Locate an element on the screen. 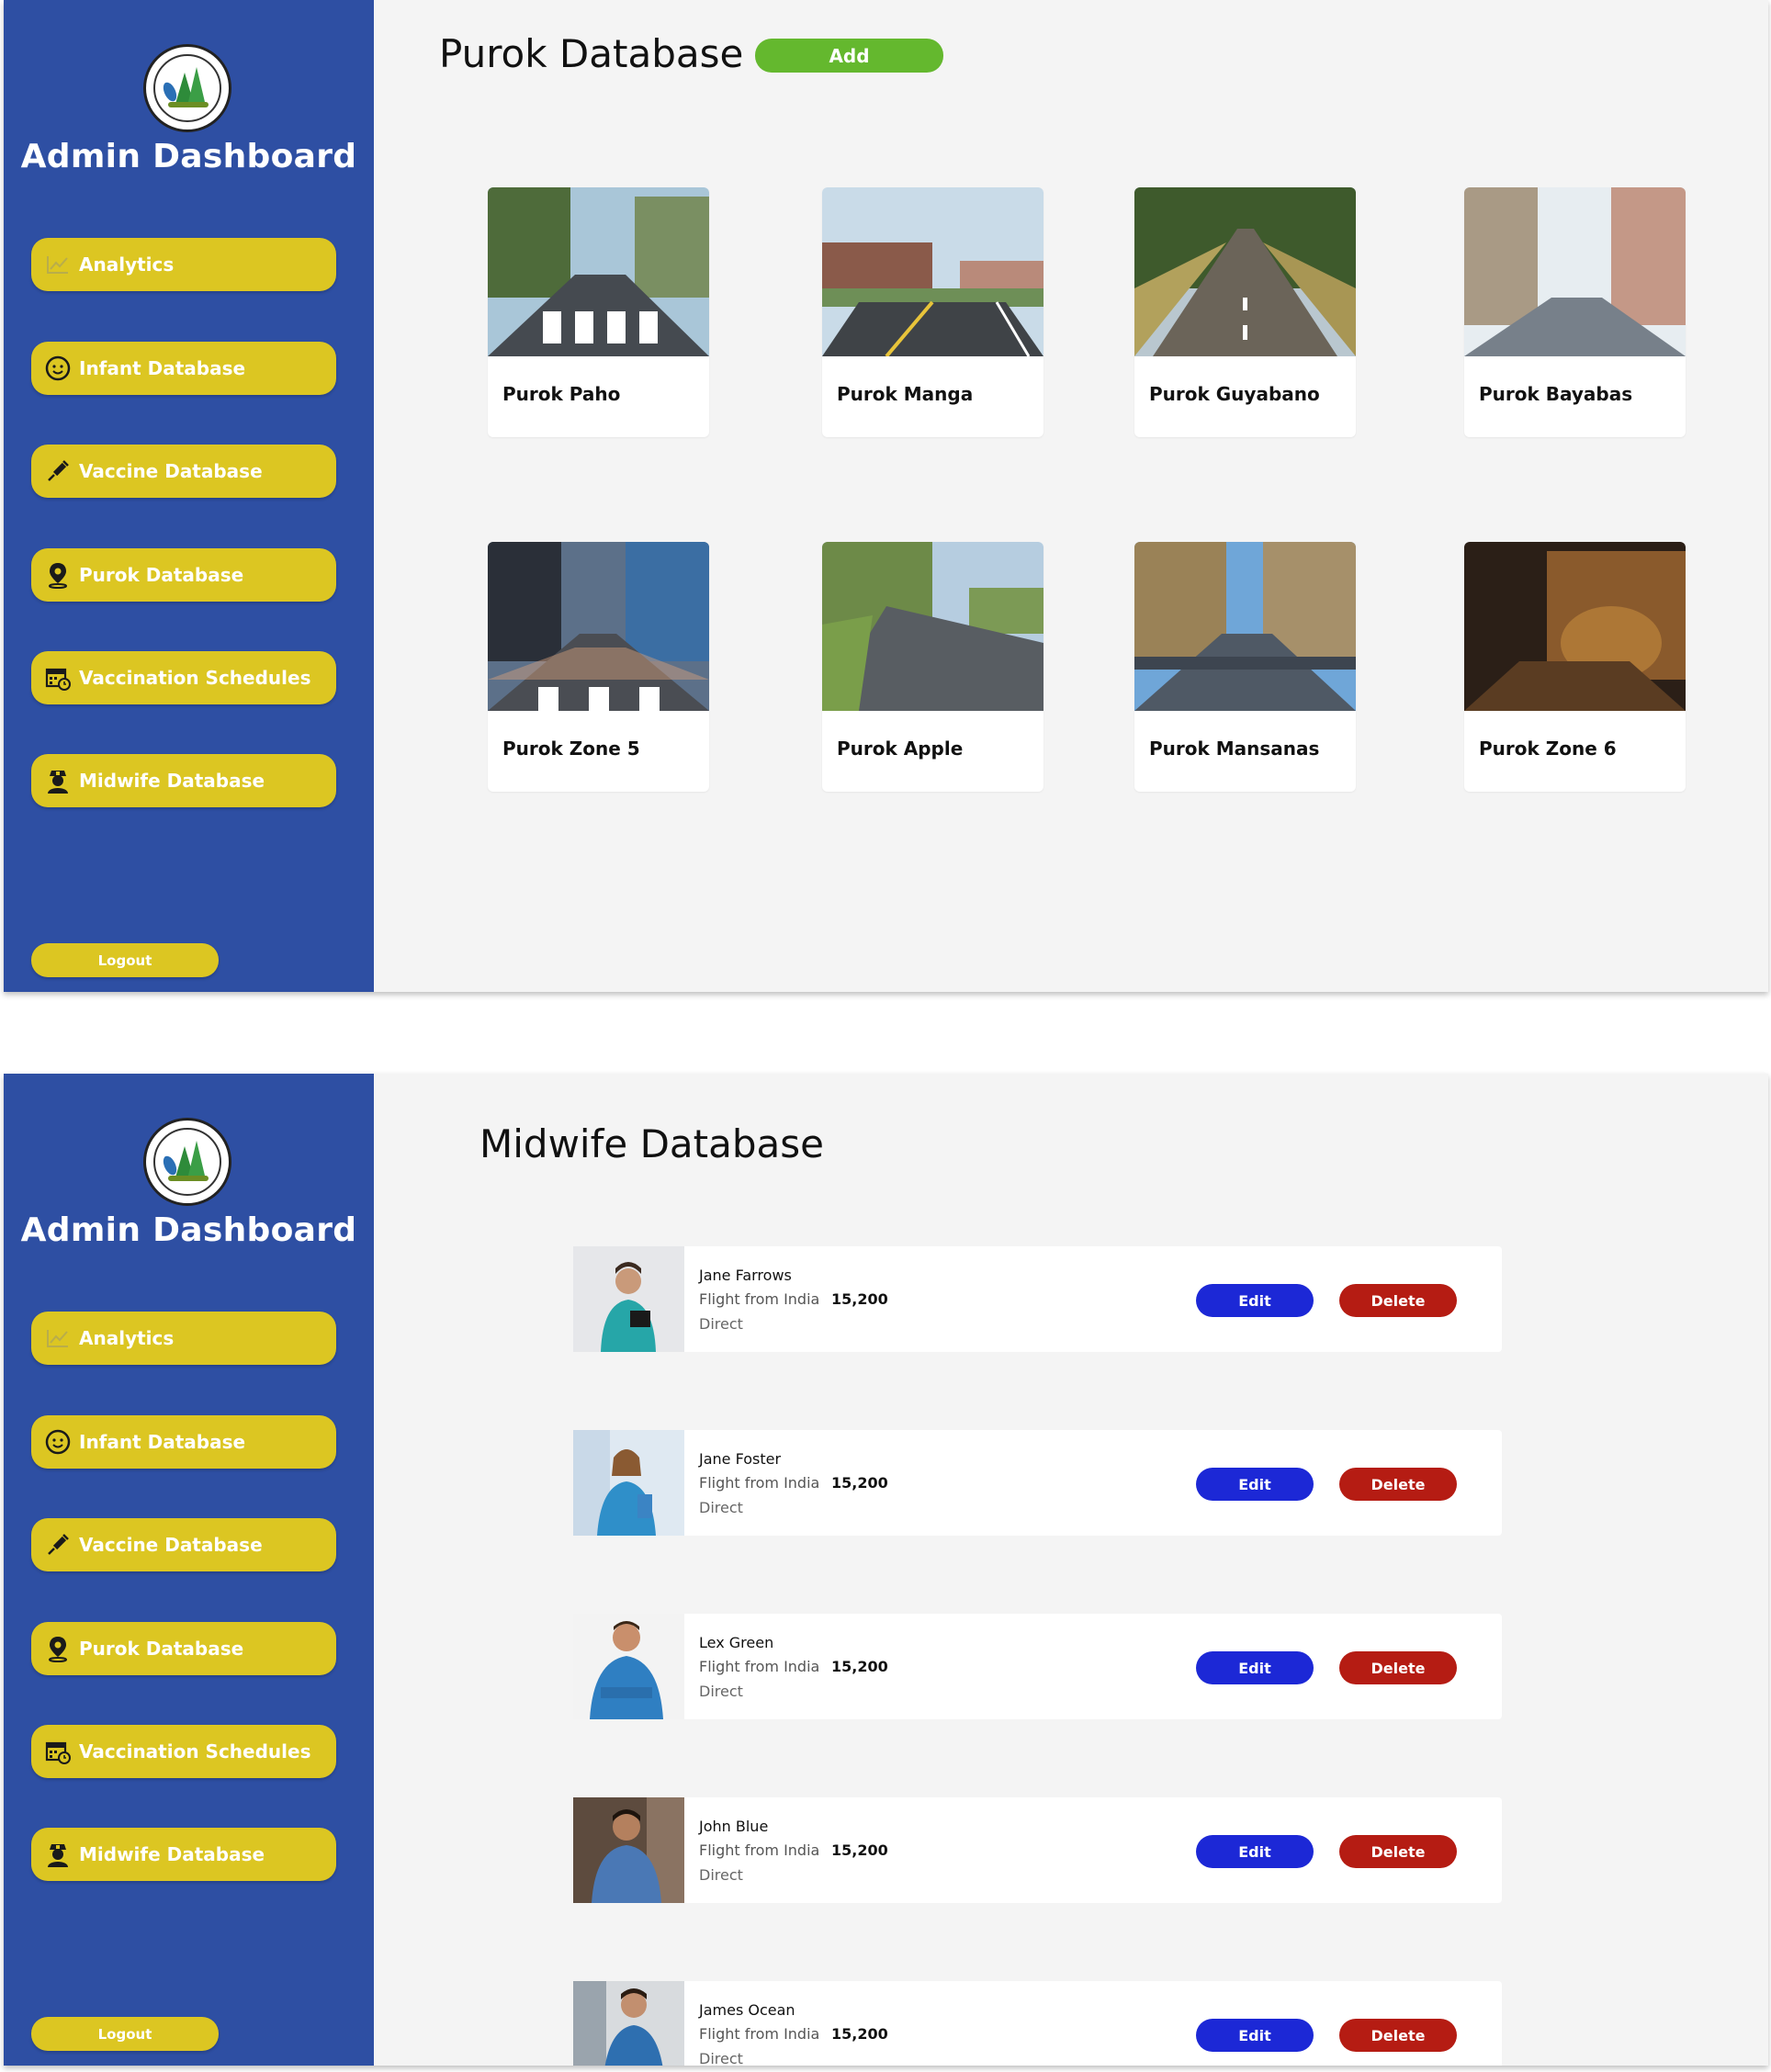  purok-name: Purok Apple is located at coordinates (900, 749).